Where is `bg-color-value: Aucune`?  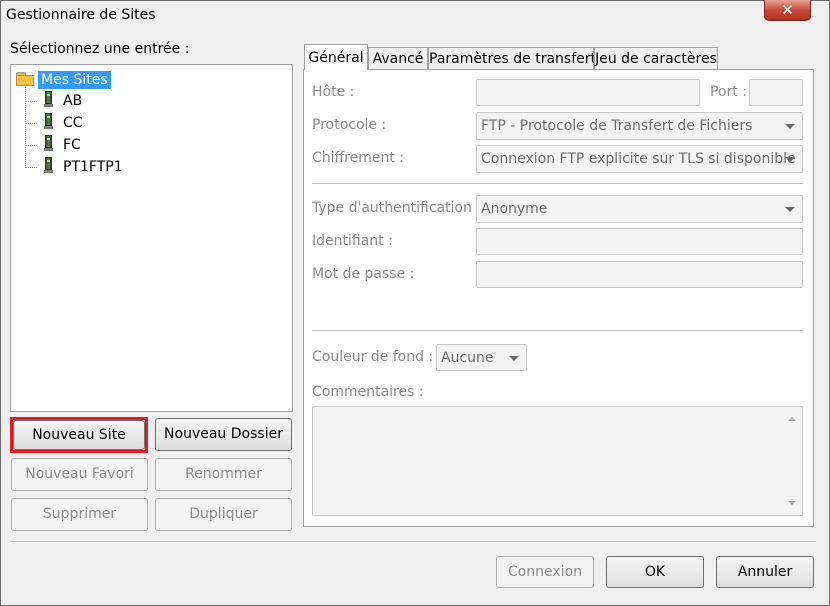 bg-color-value: Aucune is located at coordinates (467, 358).